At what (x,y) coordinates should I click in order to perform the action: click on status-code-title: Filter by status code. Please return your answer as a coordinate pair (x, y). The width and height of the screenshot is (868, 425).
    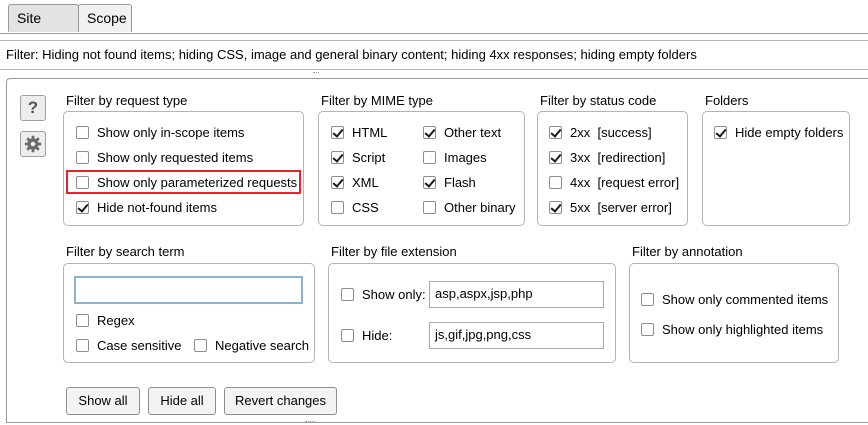
    Looking at the image, I should click on (598, 100).